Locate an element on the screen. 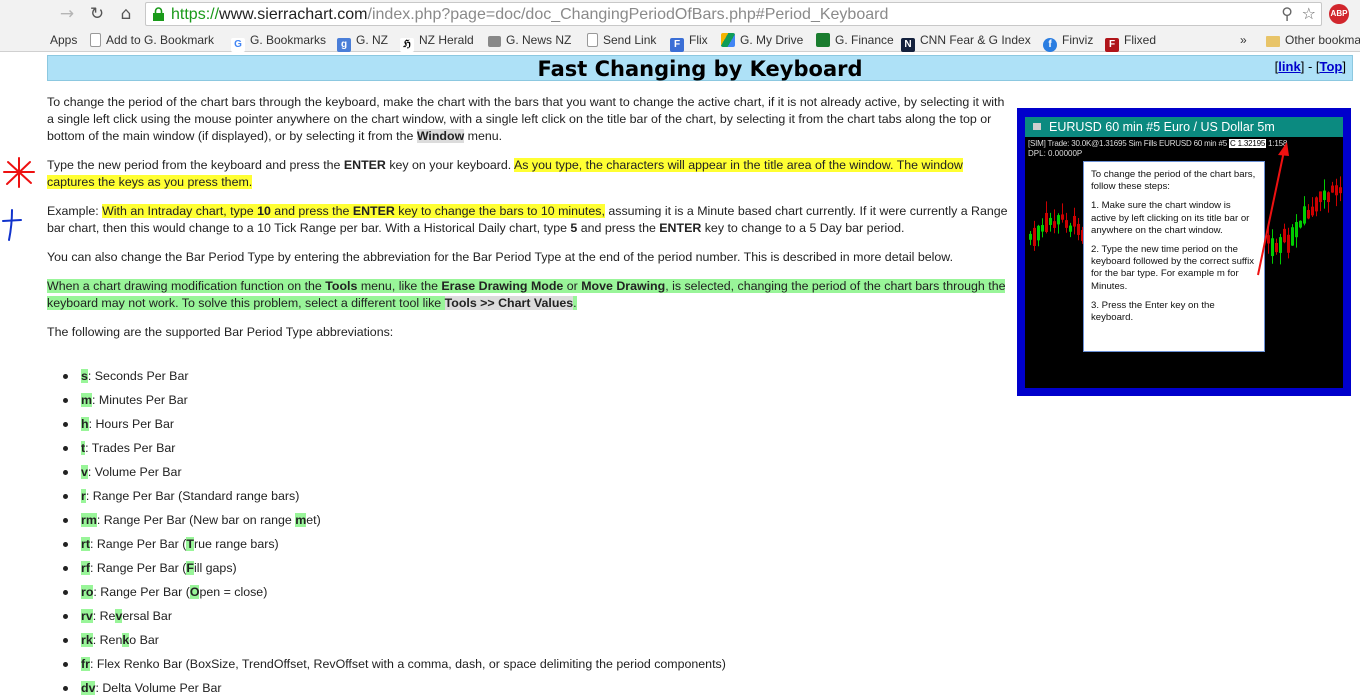  section-header: Fast Changing by Keyboard [link] - [Top] is located at coordinates (700, 68).